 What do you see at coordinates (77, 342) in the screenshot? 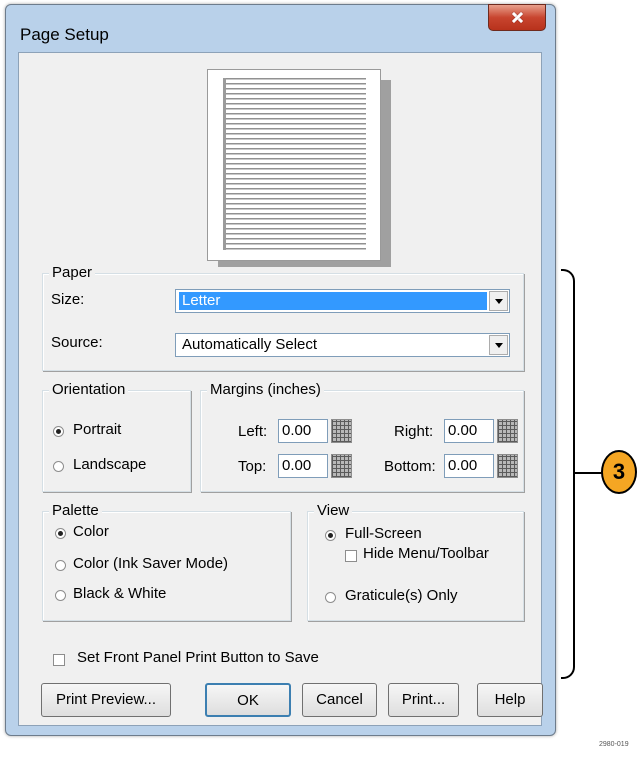
I see `paper-source-label: Source:` at bounding box center [77, 342].